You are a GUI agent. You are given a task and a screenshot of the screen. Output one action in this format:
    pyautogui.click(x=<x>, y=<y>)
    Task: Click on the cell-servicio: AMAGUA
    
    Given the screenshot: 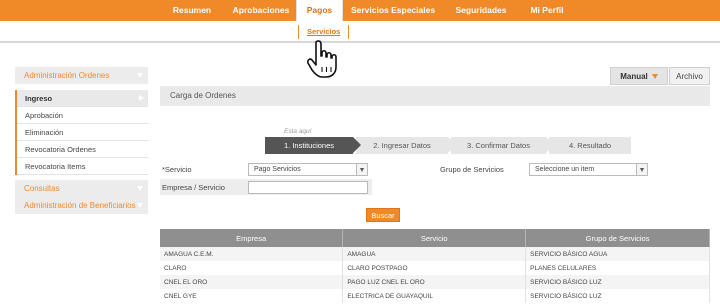 What is the action you would take?
    pyautogui.click(x=434, y=254)
    